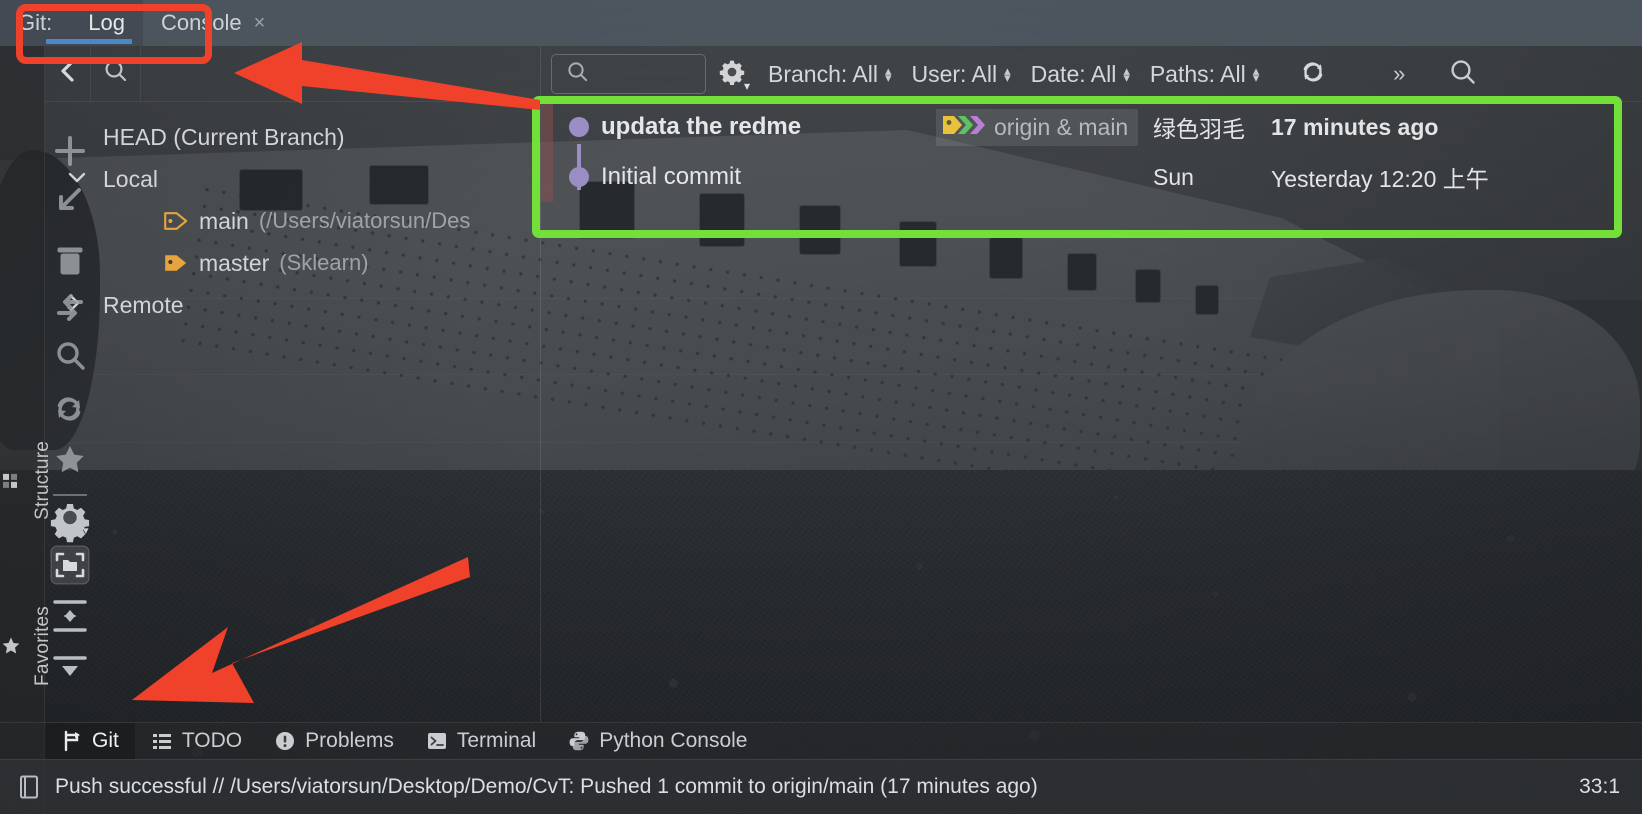 The image size is (1642, 814). Describe the element at coordinates (292, 305) in the screenshot. I see `branch-node-remote: Remote` at that location.